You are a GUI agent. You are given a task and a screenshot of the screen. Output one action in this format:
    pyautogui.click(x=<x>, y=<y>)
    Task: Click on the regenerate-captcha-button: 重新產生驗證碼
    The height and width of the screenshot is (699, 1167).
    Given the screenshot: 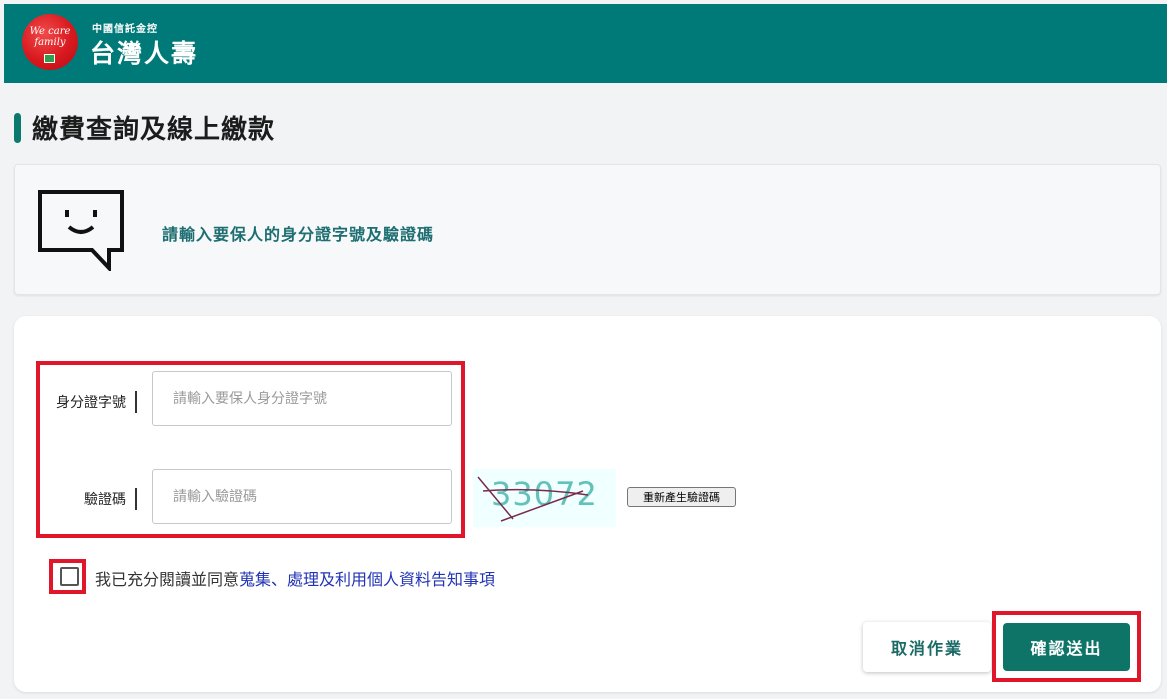 What is the action you would take?
    pyautogui.click(x=681, y=497)
    